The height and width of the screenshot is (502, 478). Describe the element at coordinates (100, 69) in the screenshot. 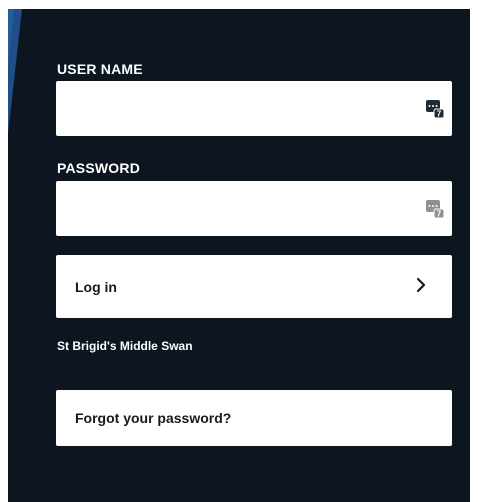

I see `username-label: USER NAME` at that location.